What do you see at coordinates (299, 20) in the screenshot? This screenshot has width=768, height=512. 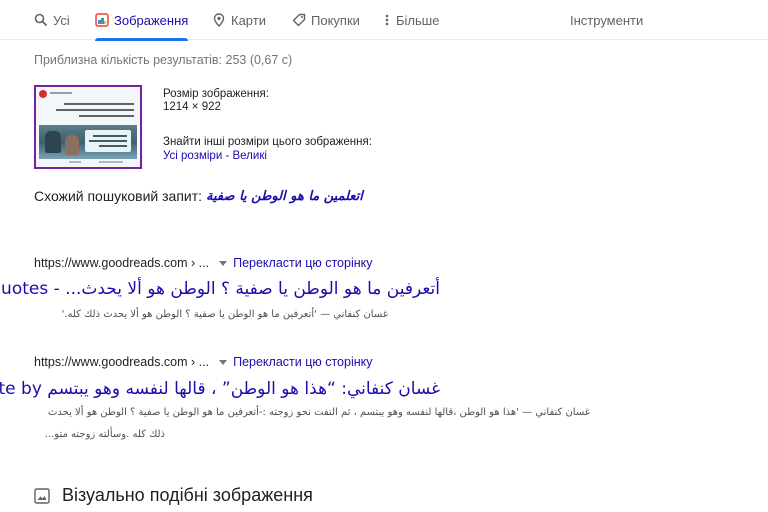 I see `tag-icon` at bounding box center [299, 20].